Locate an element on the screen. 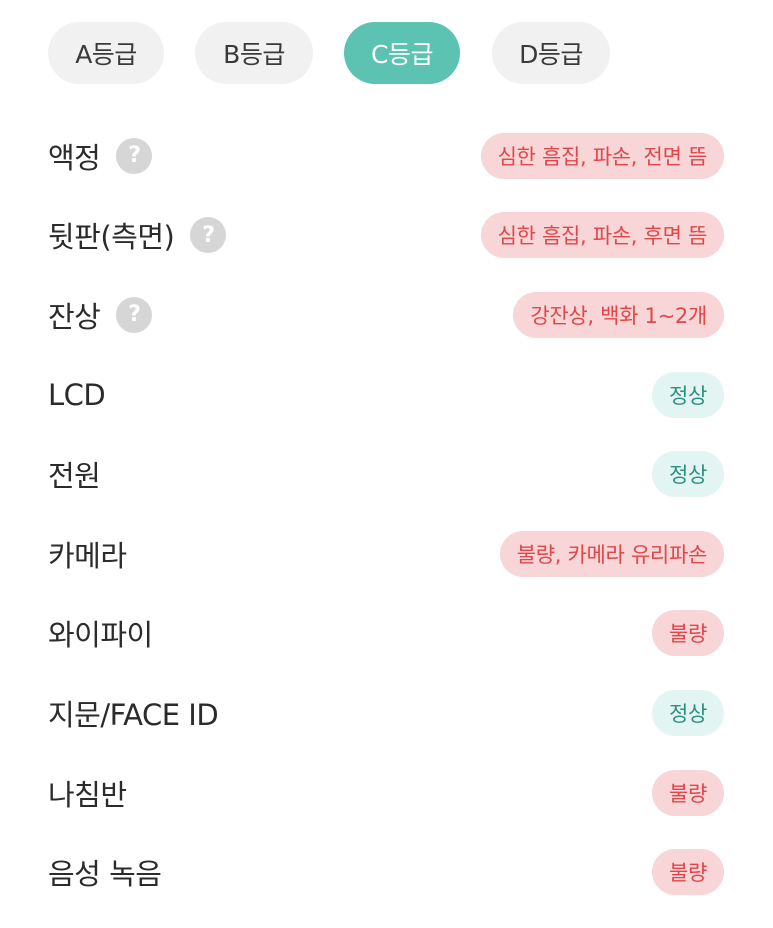 This screenshot has width=773, height=928. row-label: 전원 is located at coordinates (74, 476).